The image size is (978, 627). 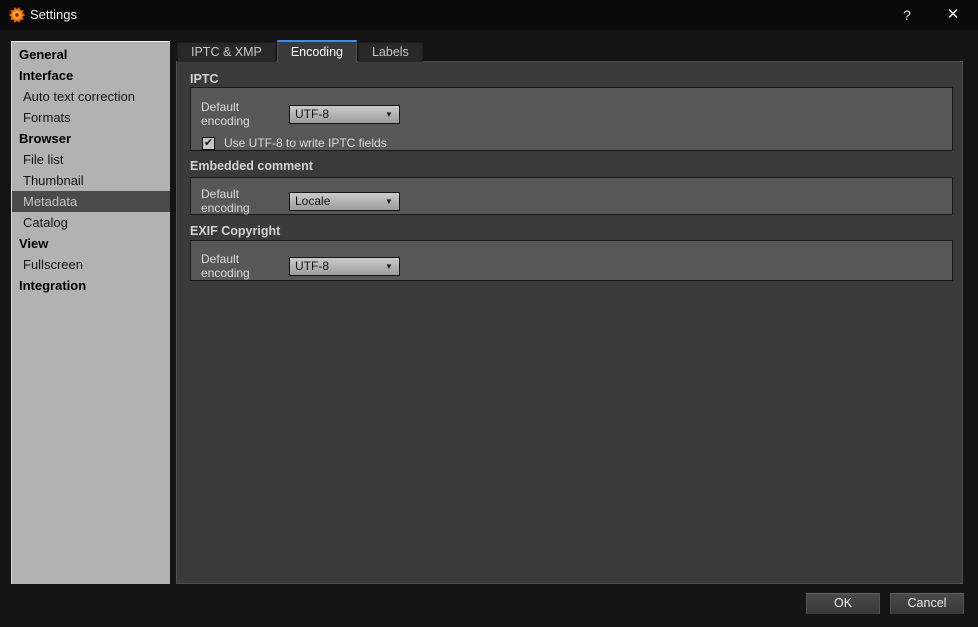 I want to click on sidebar-item-file-list: File list, so click(x=91, y=159).